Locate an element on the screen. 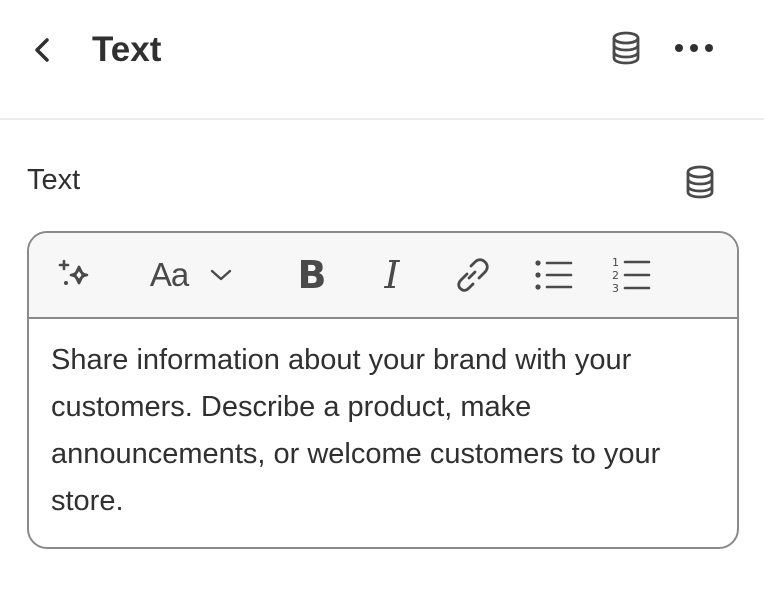 Image resolution: width=764 pixels, height=604 pixels. field-dynamic-source-button is located at coordinates (700, 182).